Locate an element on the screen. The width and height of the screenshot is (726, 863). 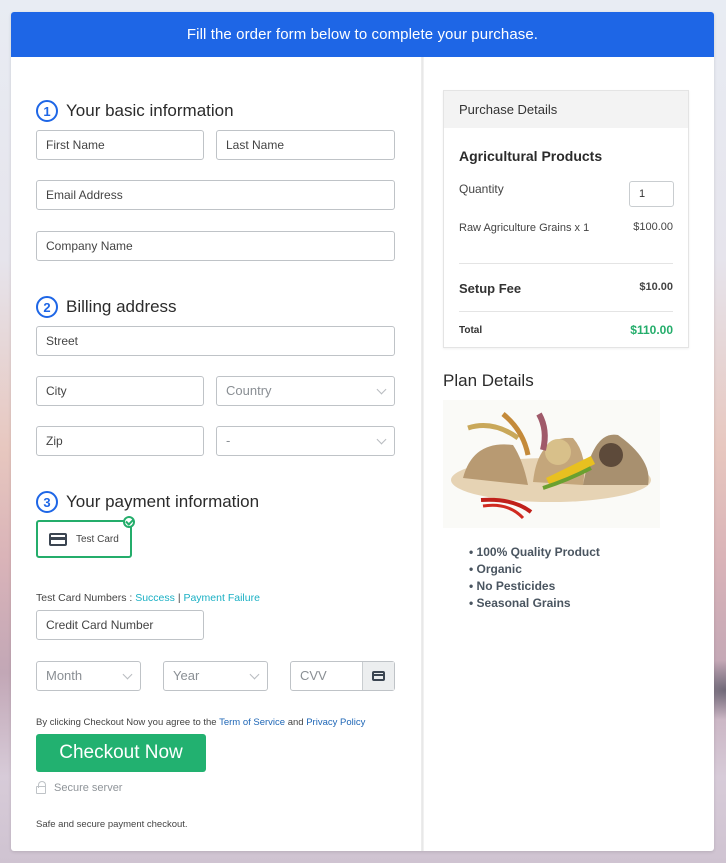
product-image is located at coordinates (551, 464).